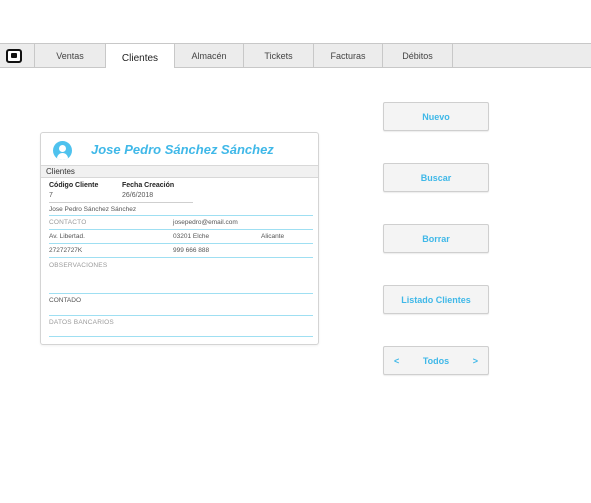  I want to click on tab-ventas: Ventas, so click(70, 55).